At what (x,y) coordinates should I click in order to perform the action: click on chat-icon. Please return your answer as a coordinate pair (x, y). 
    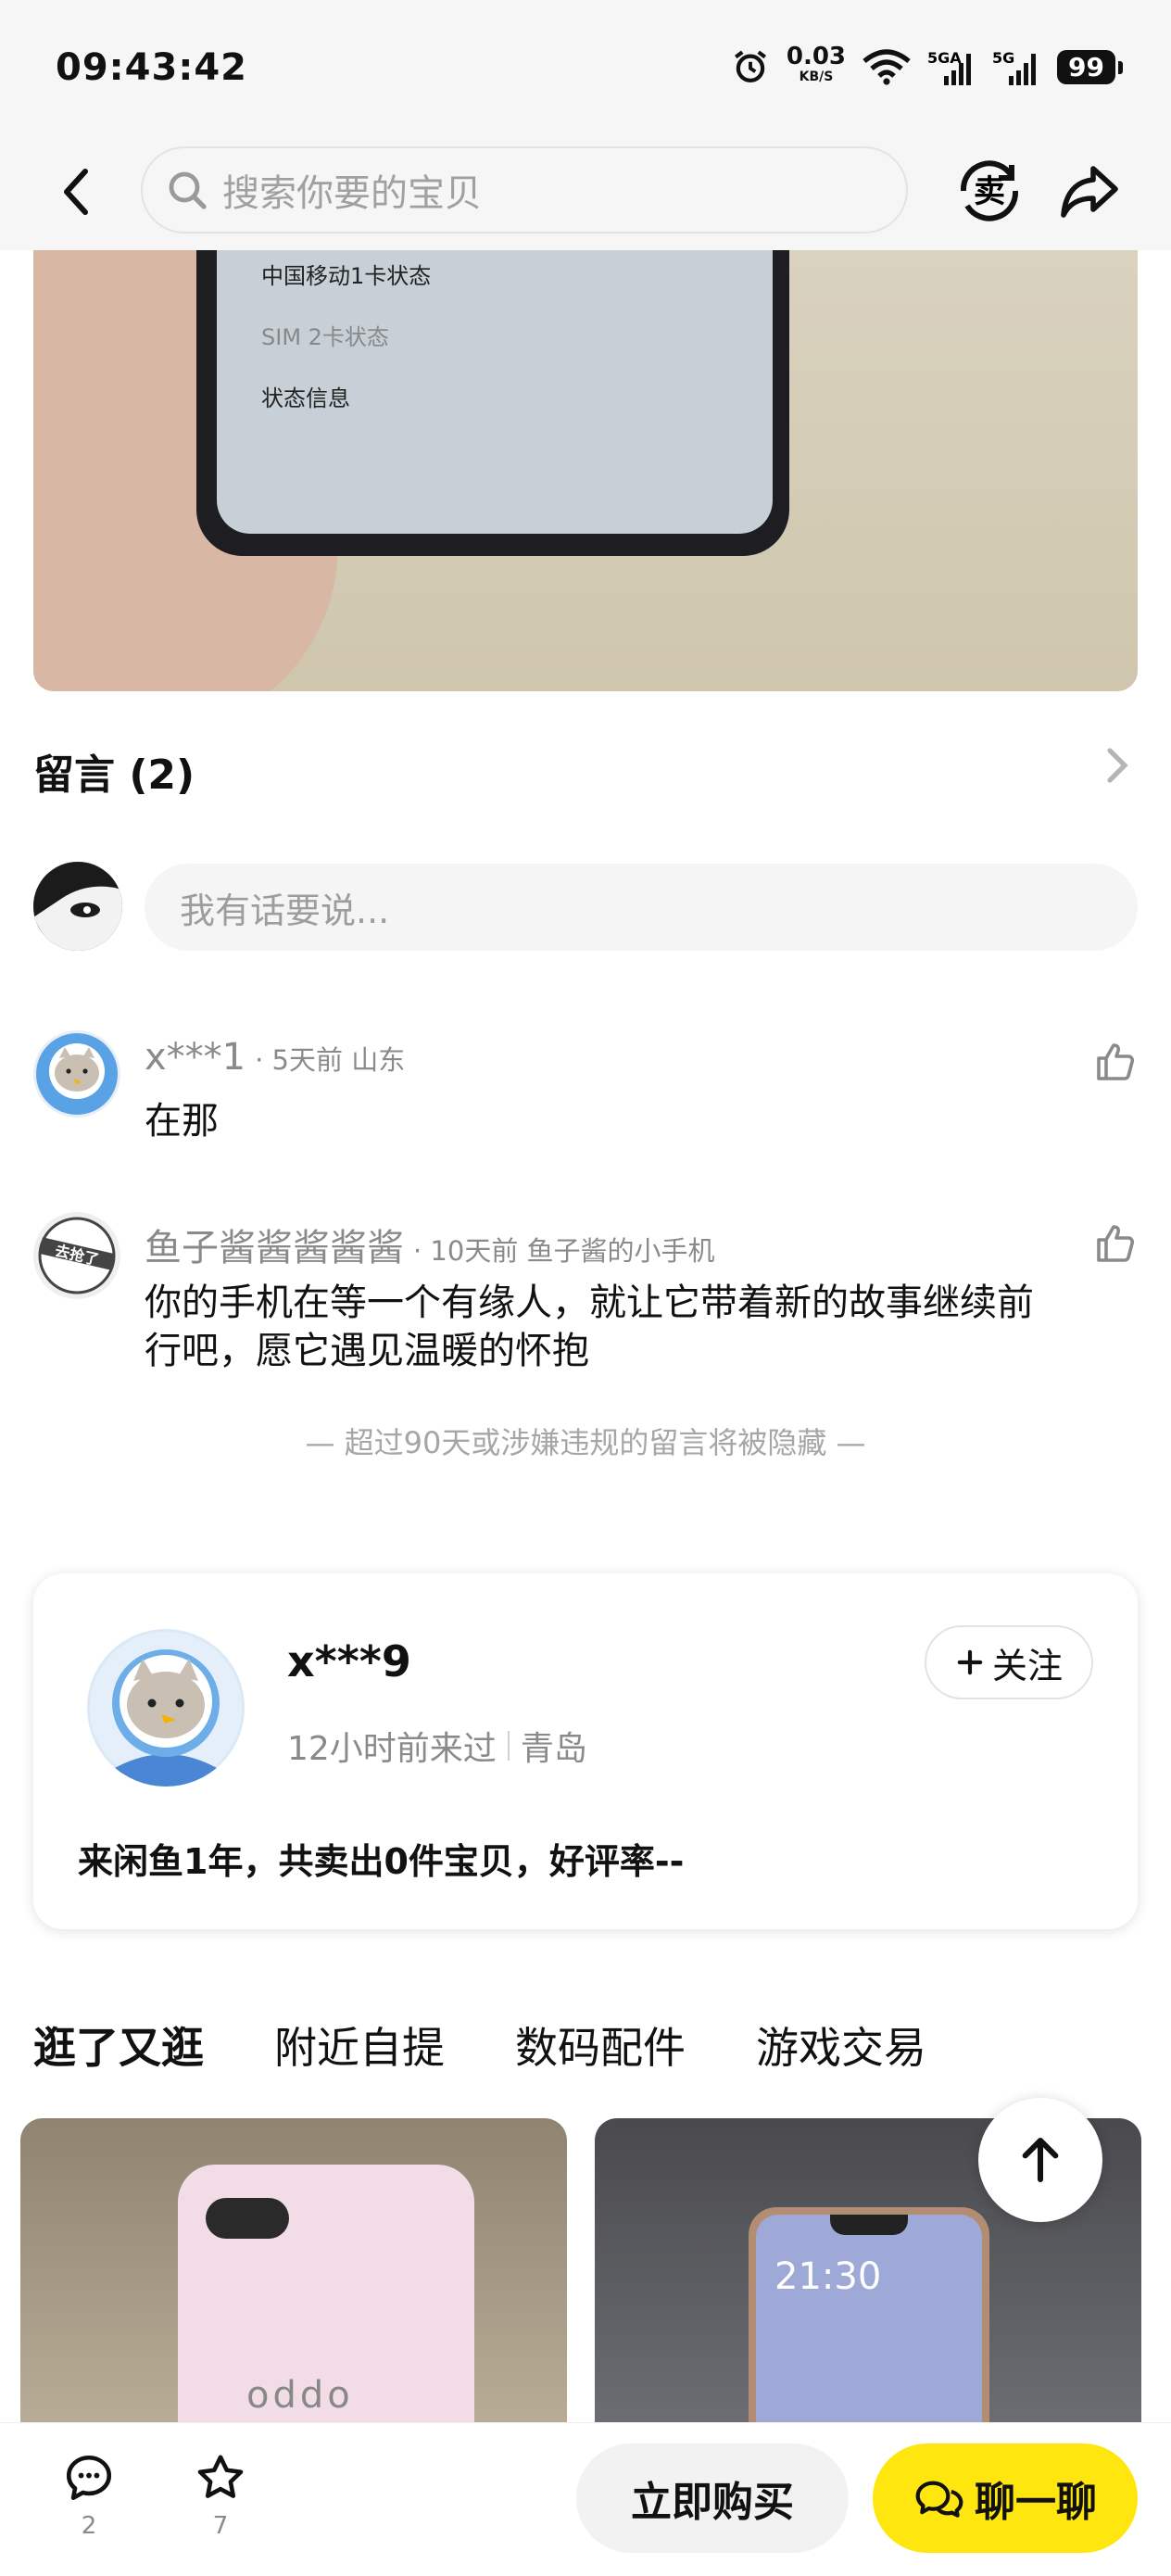
    Looking at the image, I should click on (939, 2499).